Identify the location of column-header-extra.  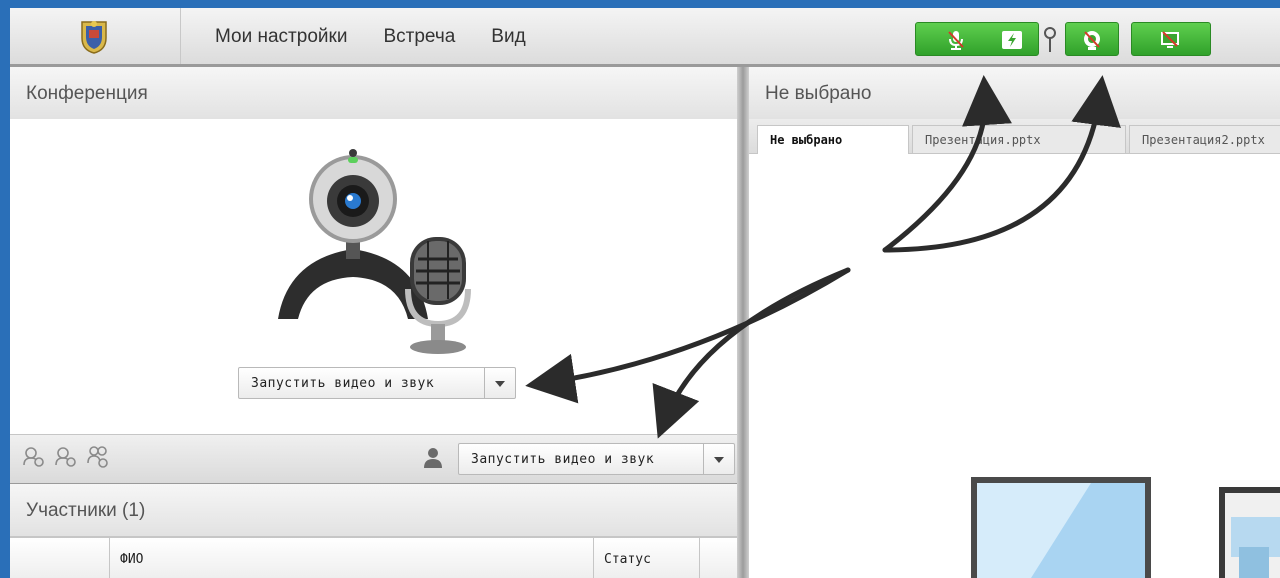
(718, 558).